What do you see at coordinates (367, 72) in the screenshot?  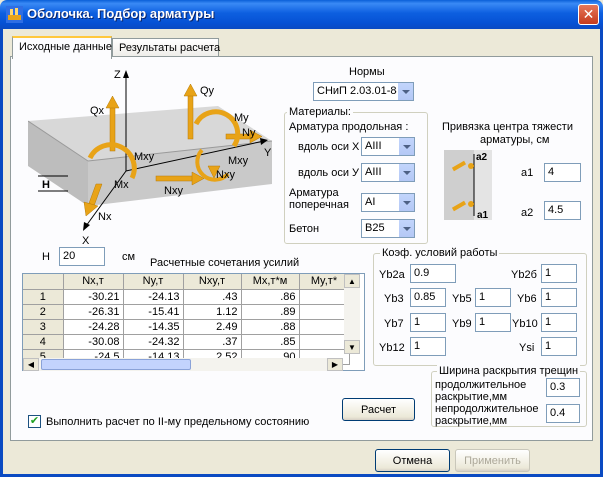 I see `norms-label: Нормы` at bounding box center [367, 72].